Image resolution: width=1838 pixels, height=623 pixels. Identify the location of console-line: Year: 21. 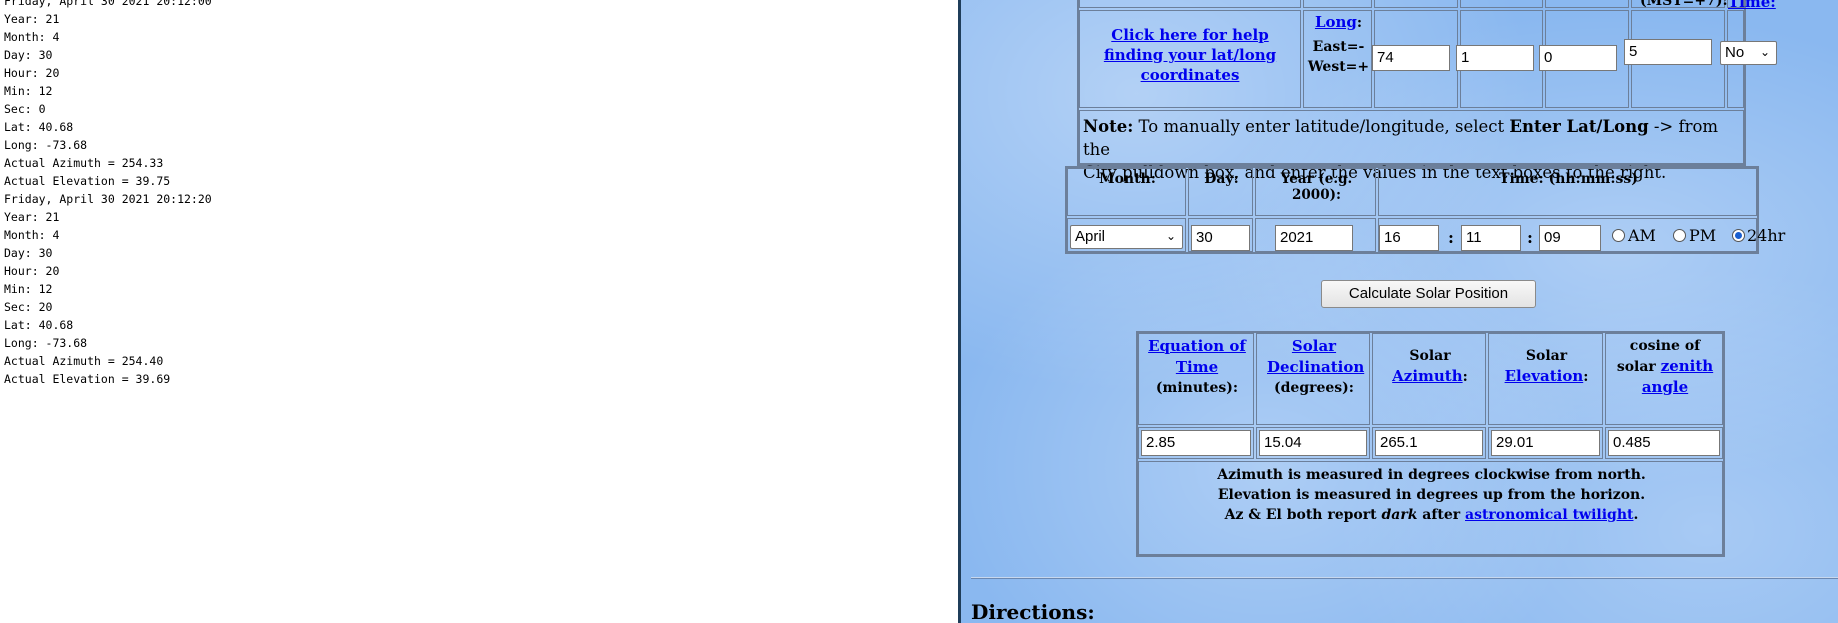
(32, 217).